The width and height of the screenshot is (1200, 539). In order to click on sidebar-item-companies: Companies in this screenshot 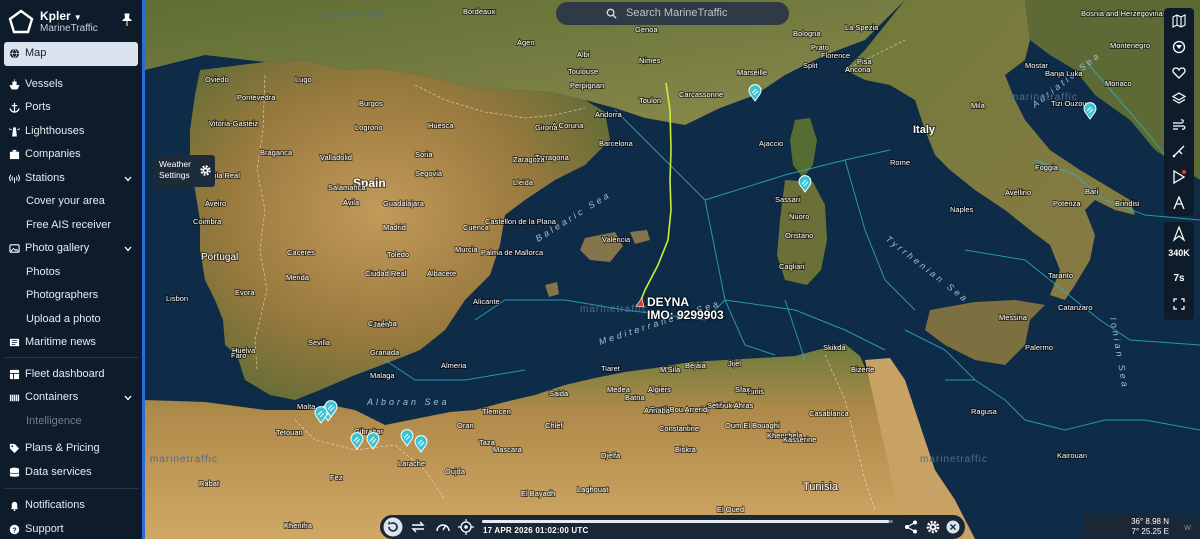, I will do `click(71, 155)`.